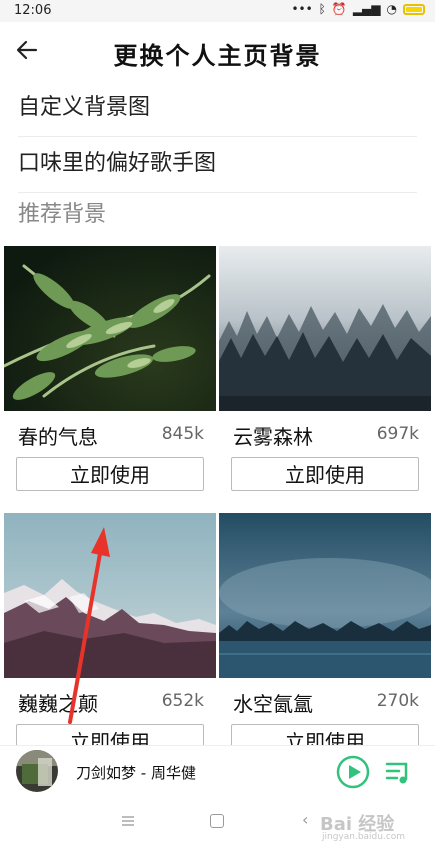 The image size is (435, 853). What do you see at coordinates (399, 772) in the screenshot?
I see `playlist-icon` at bounding box center [399, 772].